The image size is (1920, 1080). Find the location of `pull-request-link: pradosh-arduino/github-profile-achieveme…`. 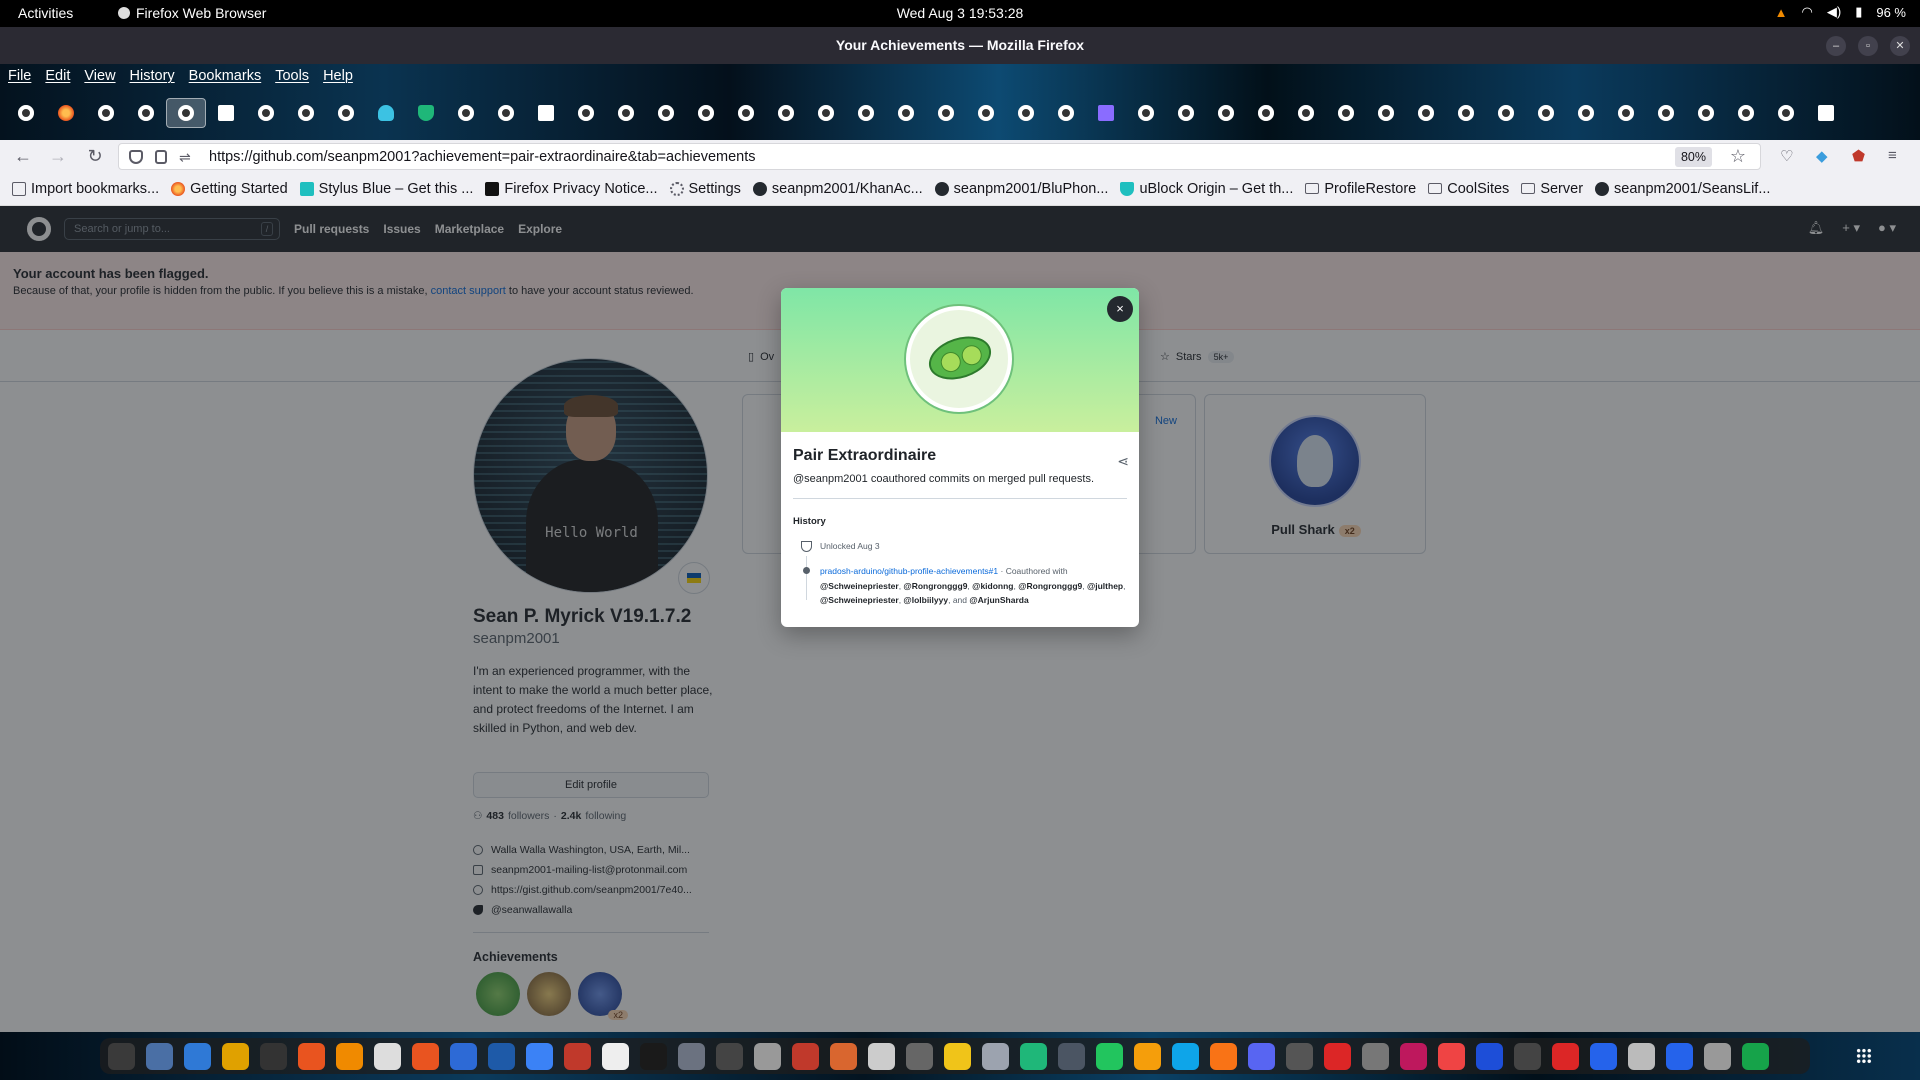

pull-request-link: pradosh-arduino/github-profile-achieveme… is located at coordinates (909, 571).